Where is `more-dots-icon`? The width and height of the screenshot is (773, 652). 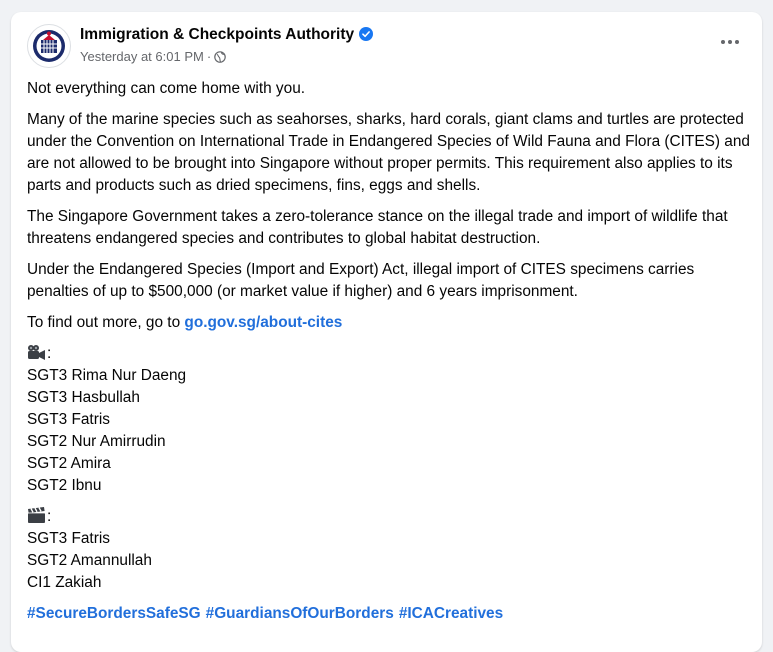
more-dots-icon is located at coordinates (730, 42).